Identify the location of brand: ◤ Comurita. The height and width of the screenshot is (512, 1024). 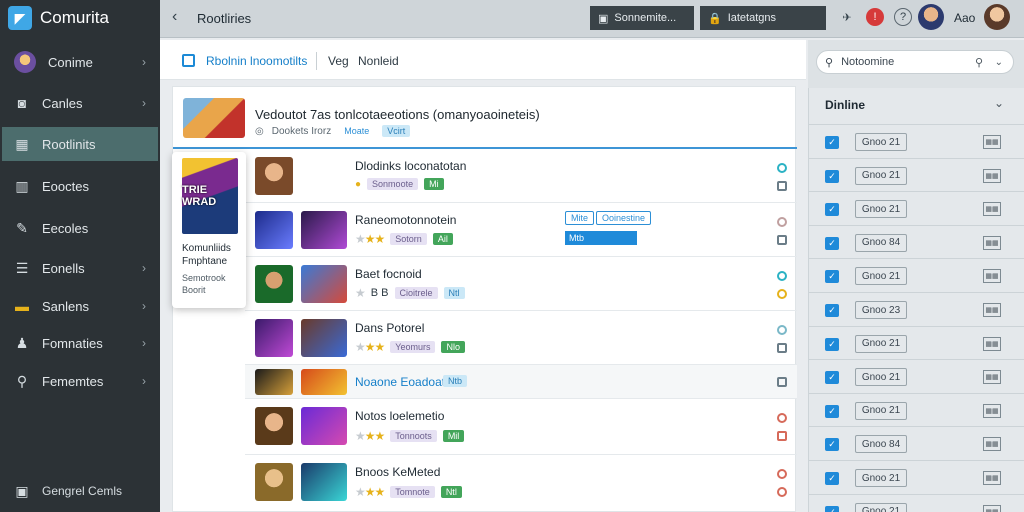
(80, 18).